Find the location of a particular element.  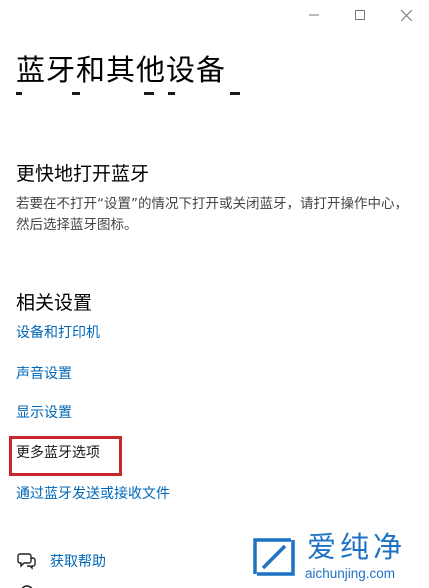

get-help-row: 获取帮助 is located at coordinates (61, 561).